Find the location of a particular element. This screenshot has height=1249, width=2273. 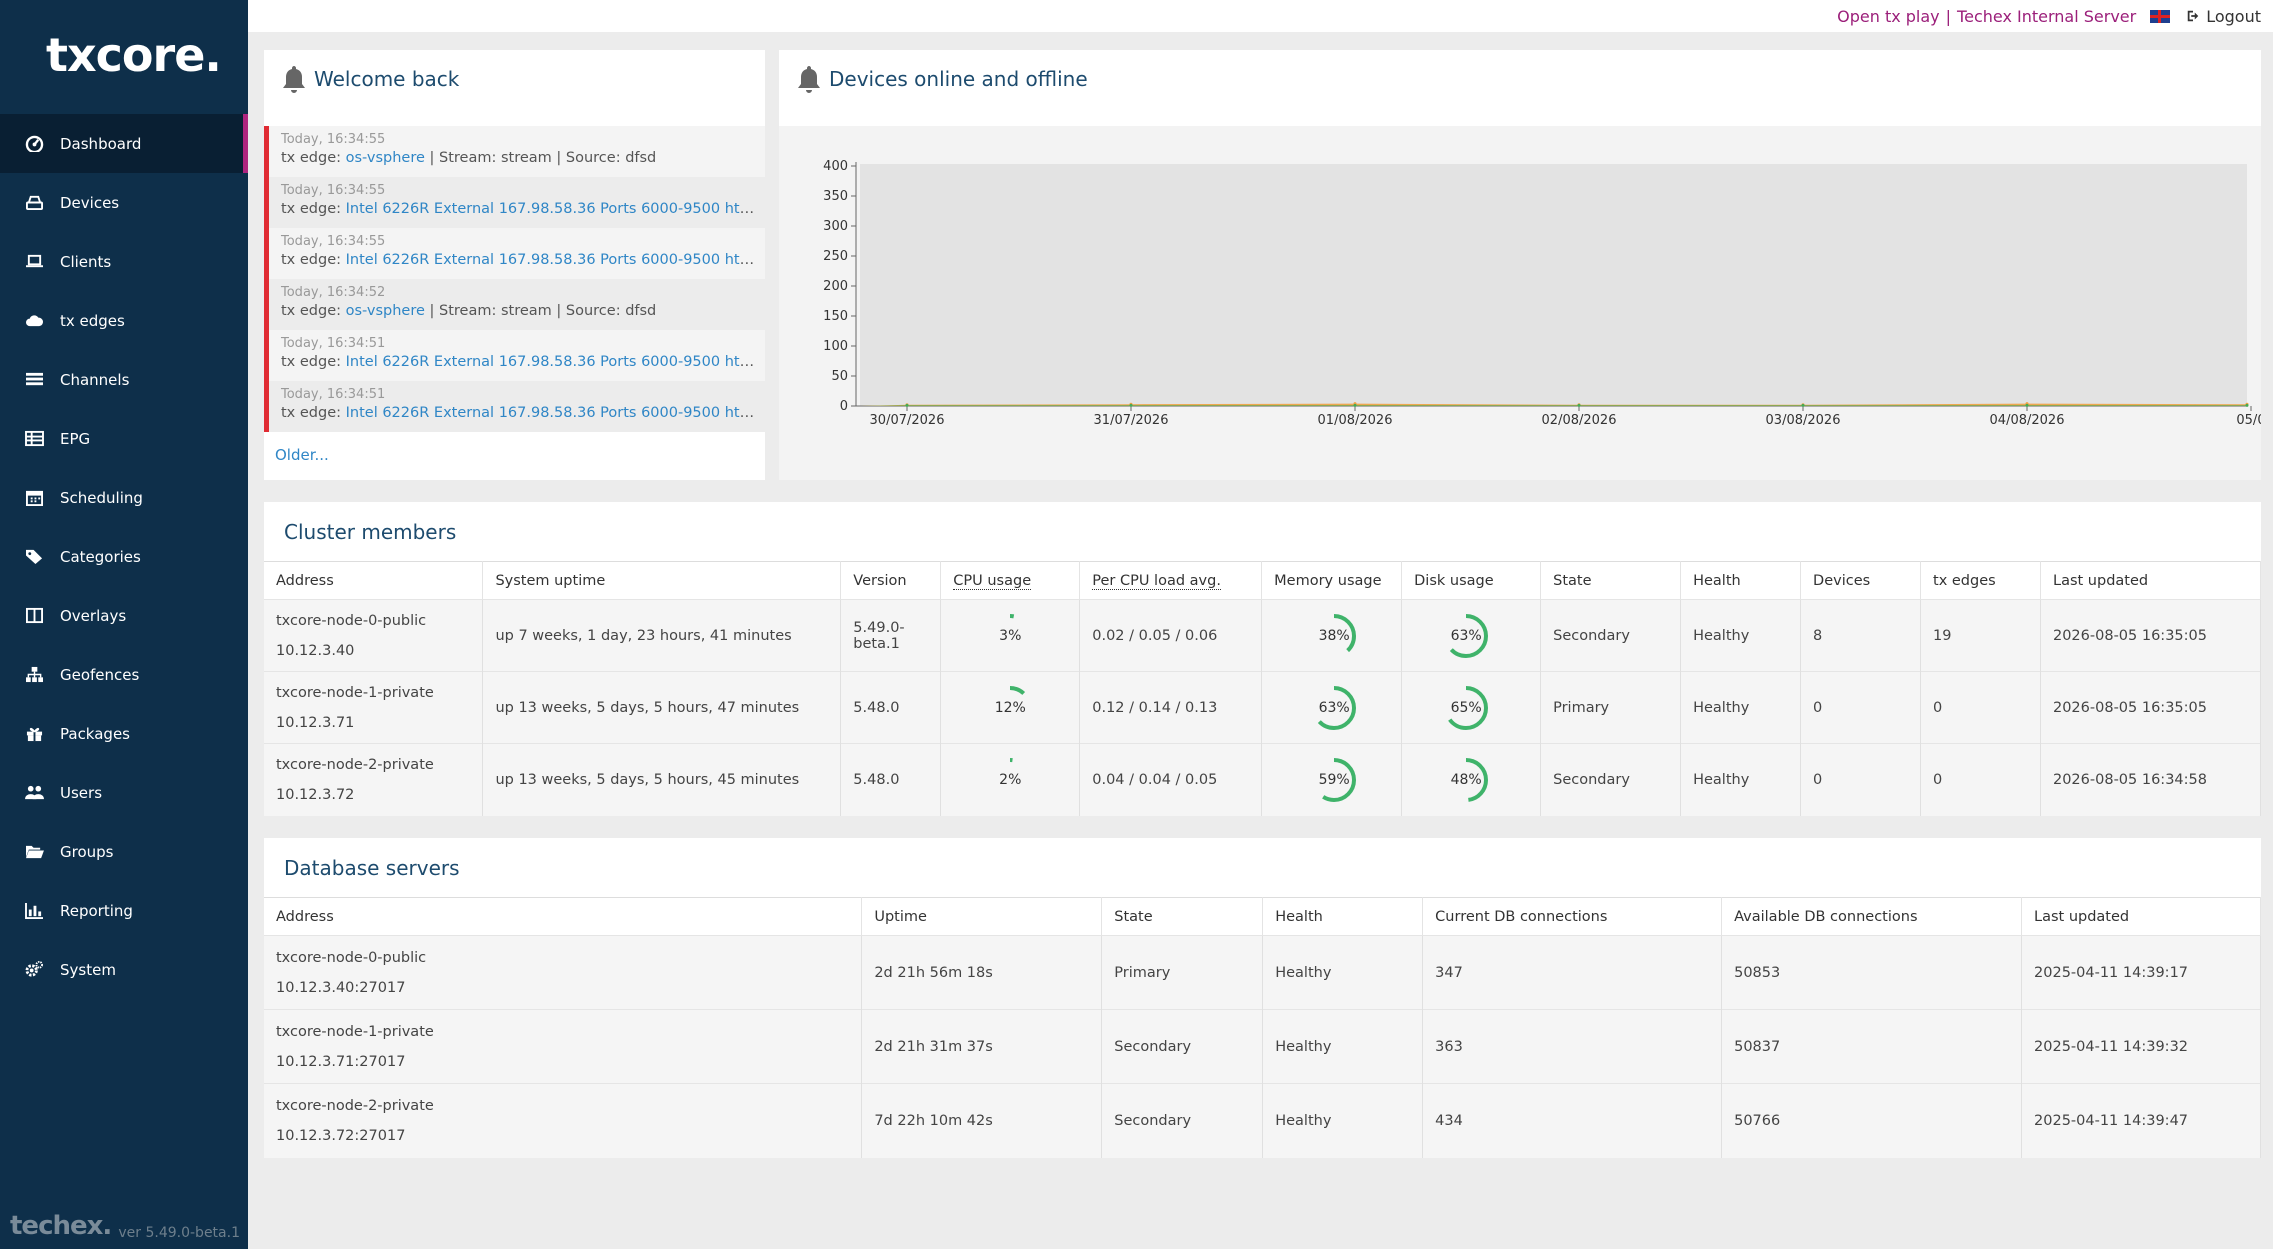

cogs-icon is located at coordinates (34, 970).